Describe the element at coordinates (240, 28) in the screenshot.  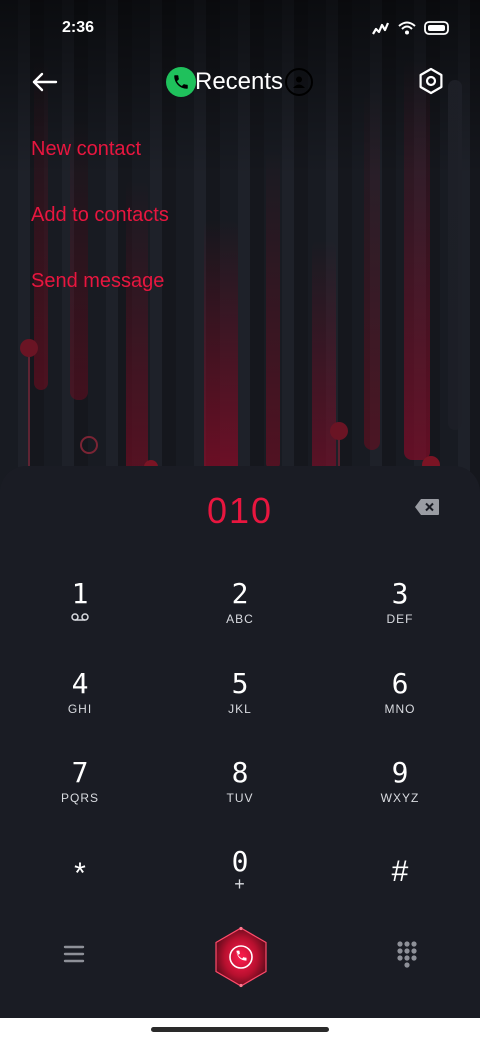
I see `status-bar: 2:36` at that location.